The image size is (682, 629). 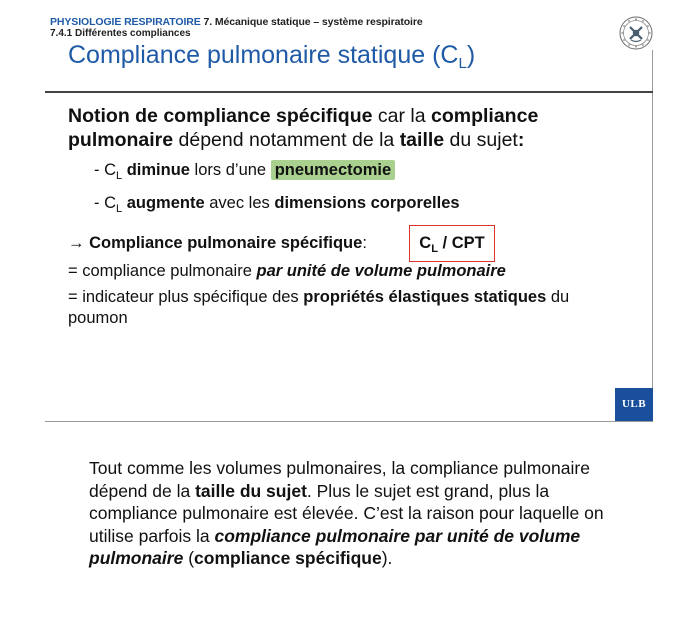 I want to click on subsection-label: 7.4.1 Différentes compliances, so click(x=120, y=33).